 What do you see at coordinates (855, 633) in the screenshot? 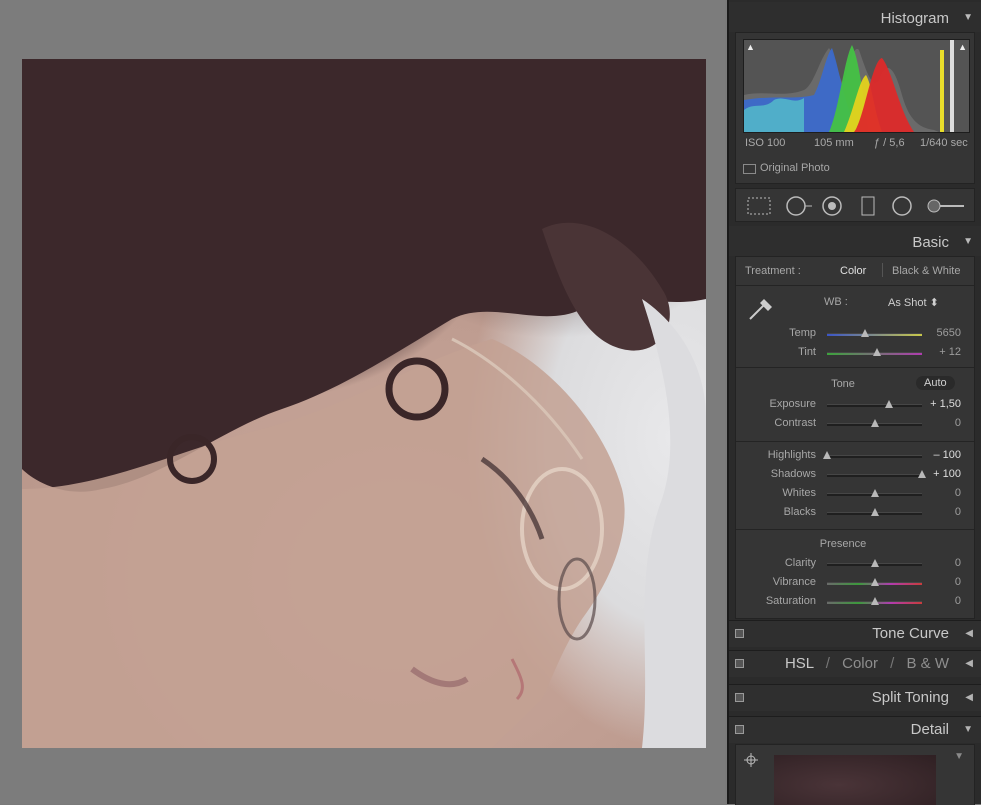
I see `tone-curve-header: Tone Curve ◀` at bounding box center [855, 633].